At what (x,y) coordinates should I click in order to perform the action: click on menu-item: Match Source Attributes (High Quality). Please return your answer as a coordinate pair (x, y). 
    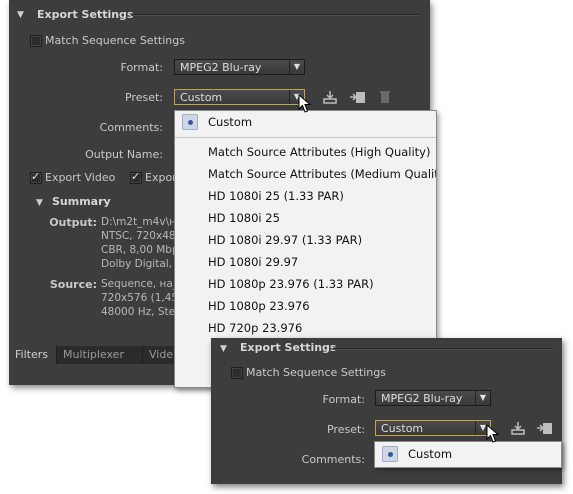
    Looking at the image, I should click on (305, 152).